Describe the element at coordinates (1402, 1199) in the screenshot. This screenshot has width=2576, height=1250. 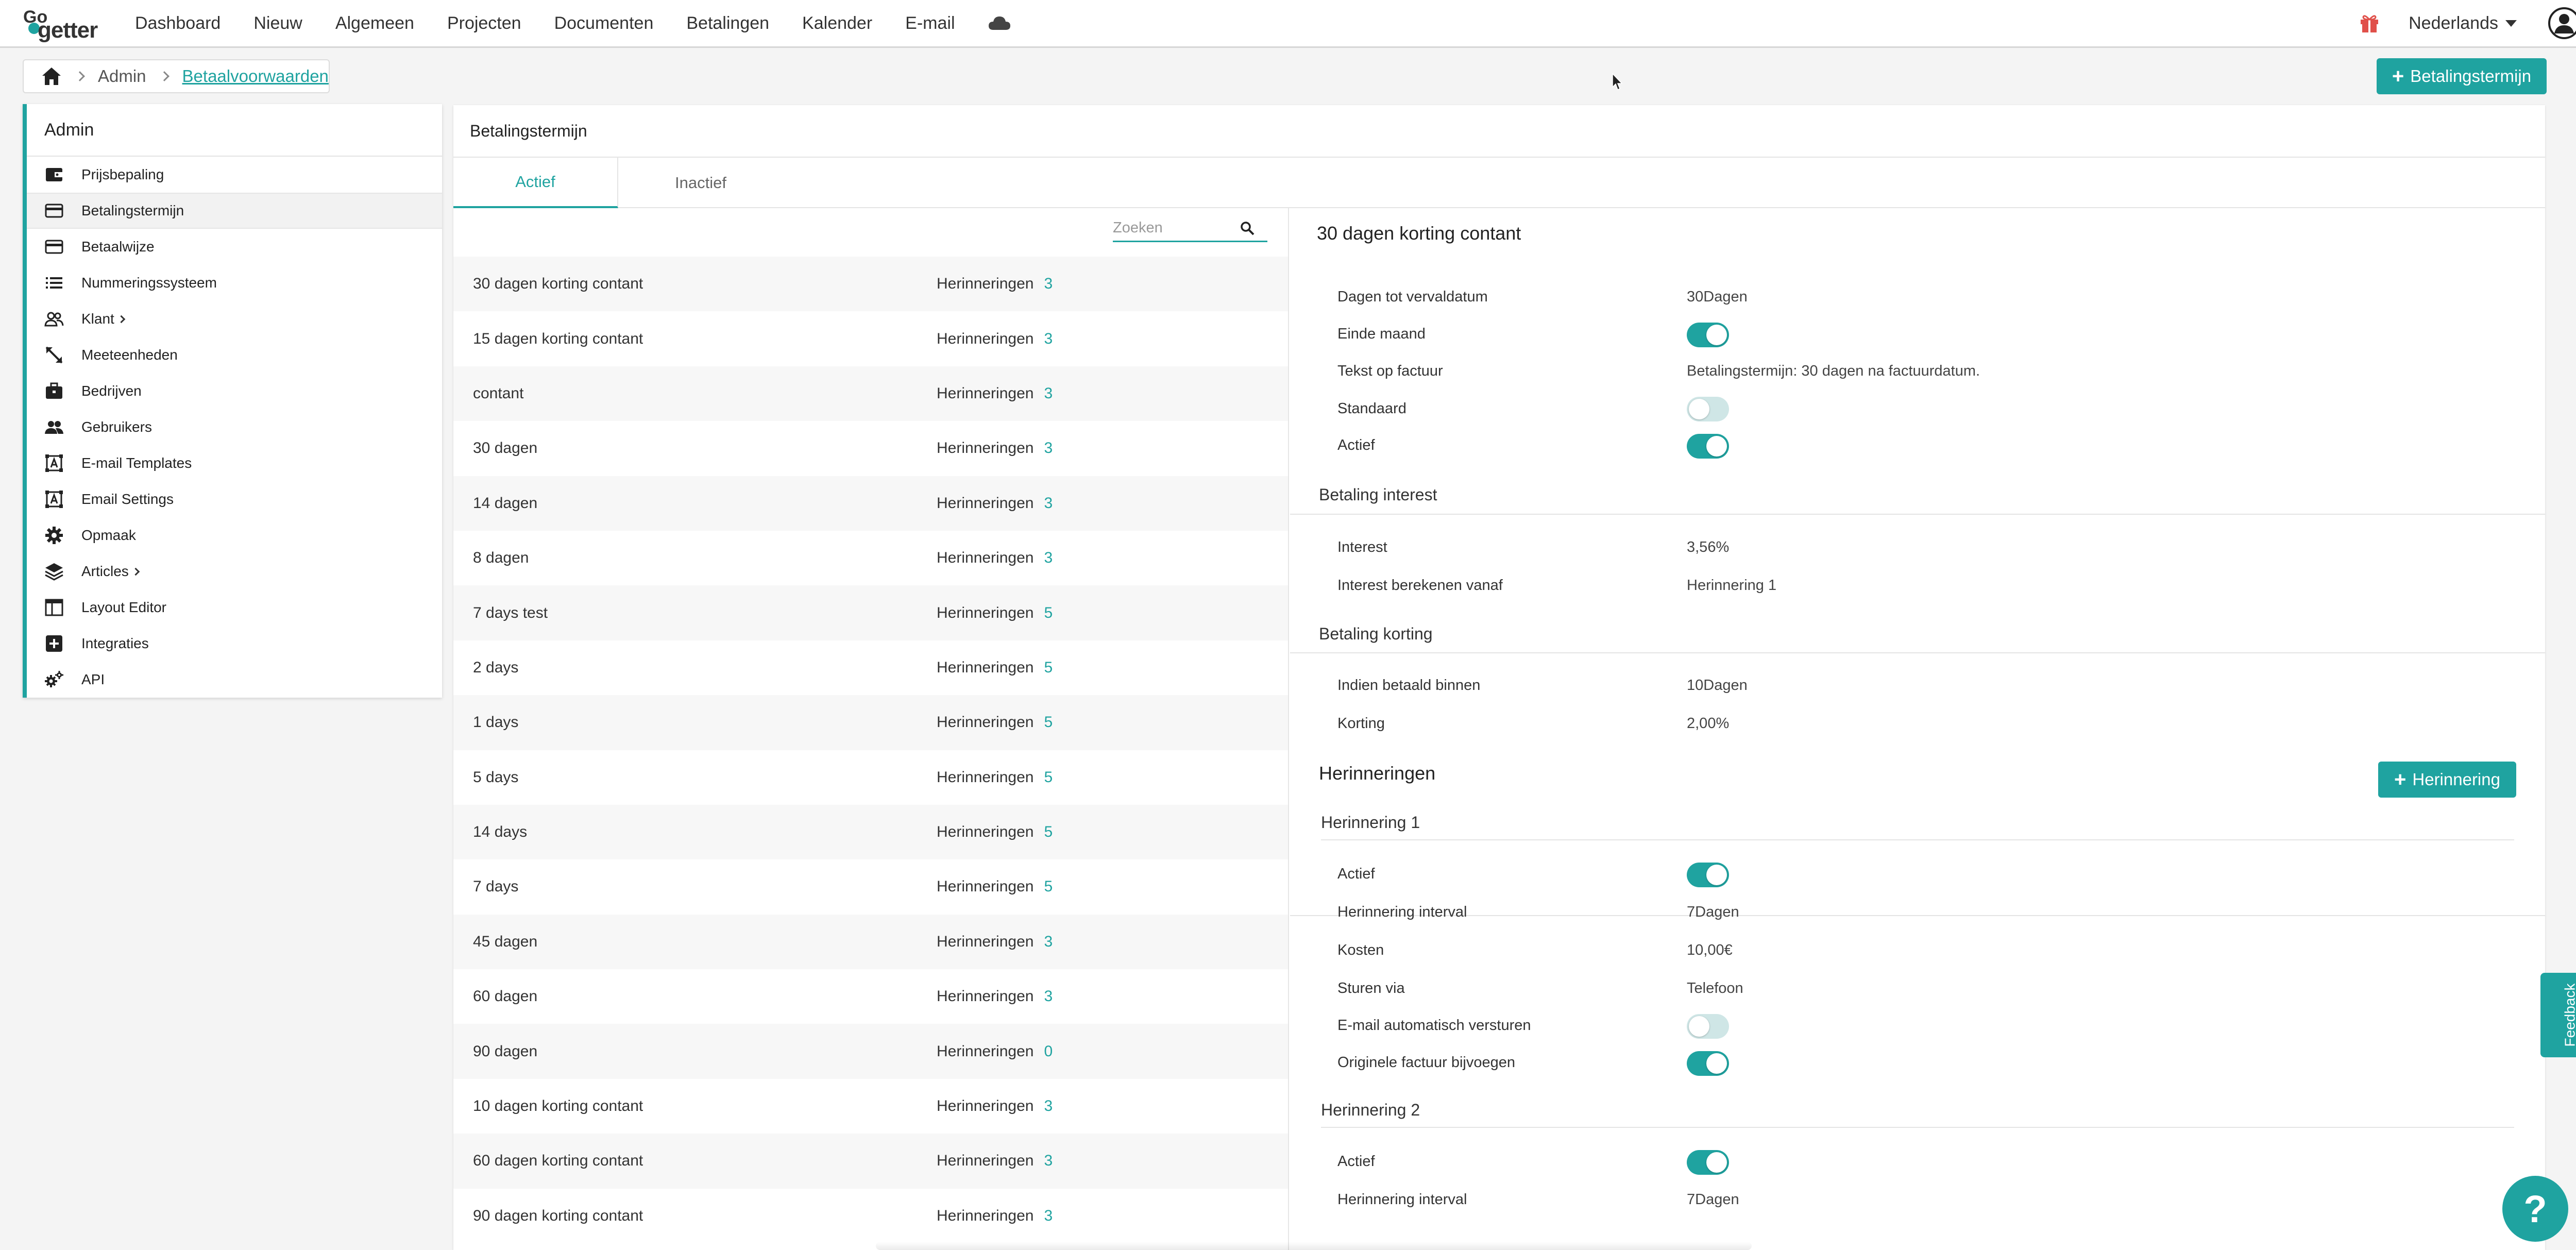
I see `field-label: Herinnering interval` at that location.